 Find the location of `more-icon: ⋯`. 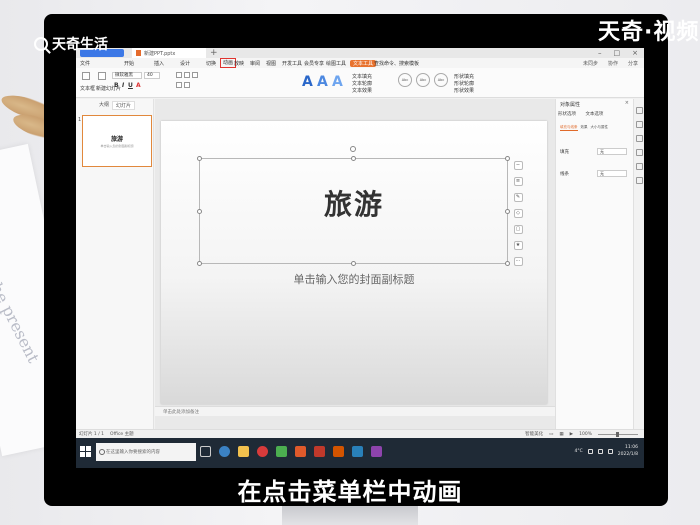

more-icon: ⋯ is located at coordinates (518, 261).